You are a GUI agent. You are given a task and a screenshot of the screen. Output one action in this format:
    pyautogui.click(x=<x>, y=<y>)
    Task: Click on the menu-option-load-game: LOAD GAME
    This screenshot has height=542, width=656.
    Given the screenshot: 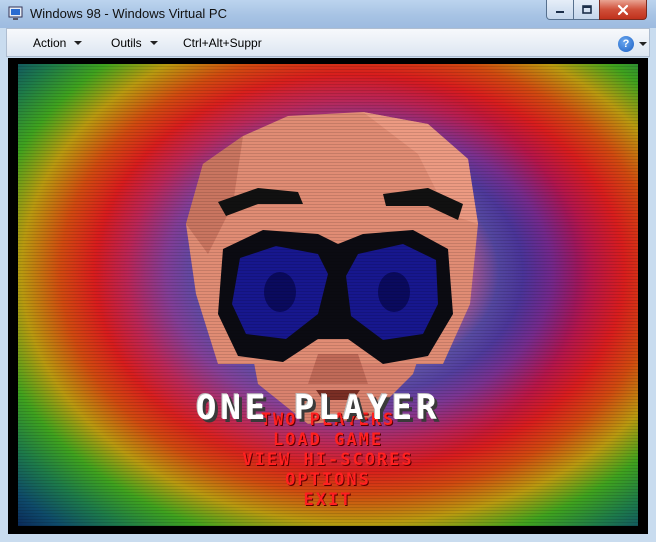 What is the action you would take?
    pyautogui.click(x=328, y=440)
    